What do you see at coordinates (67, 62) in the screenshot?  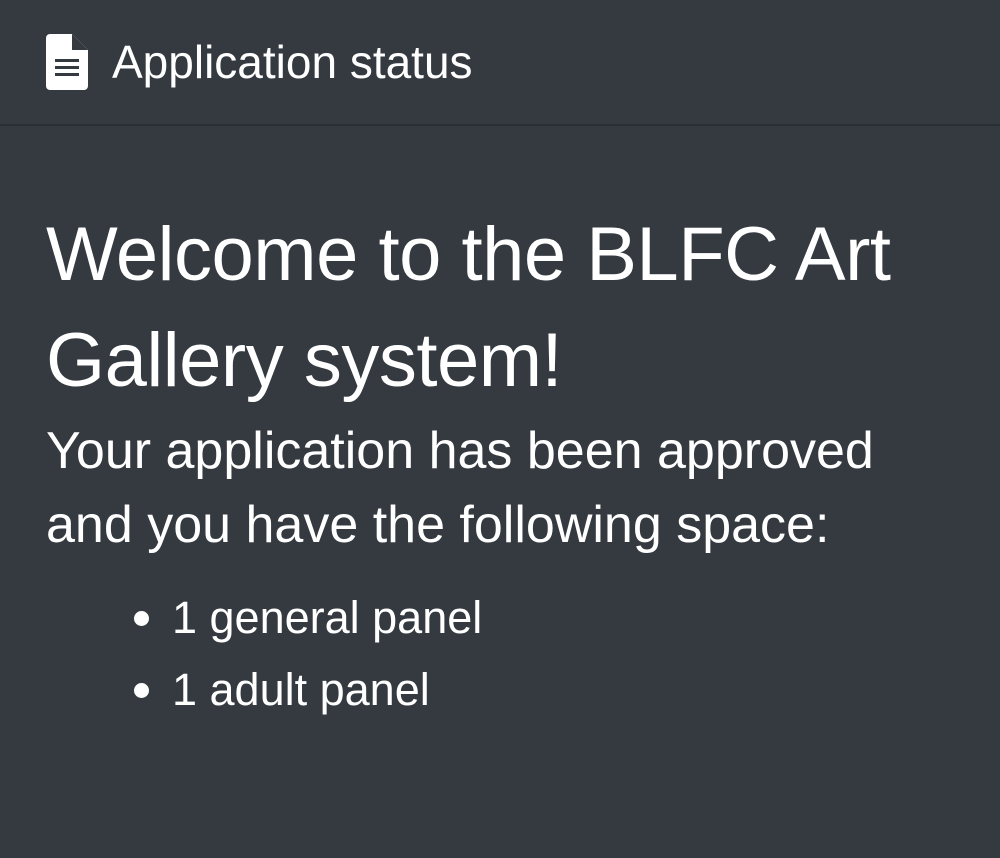 I see `file-text-icon` at bounding box center [67, 62].